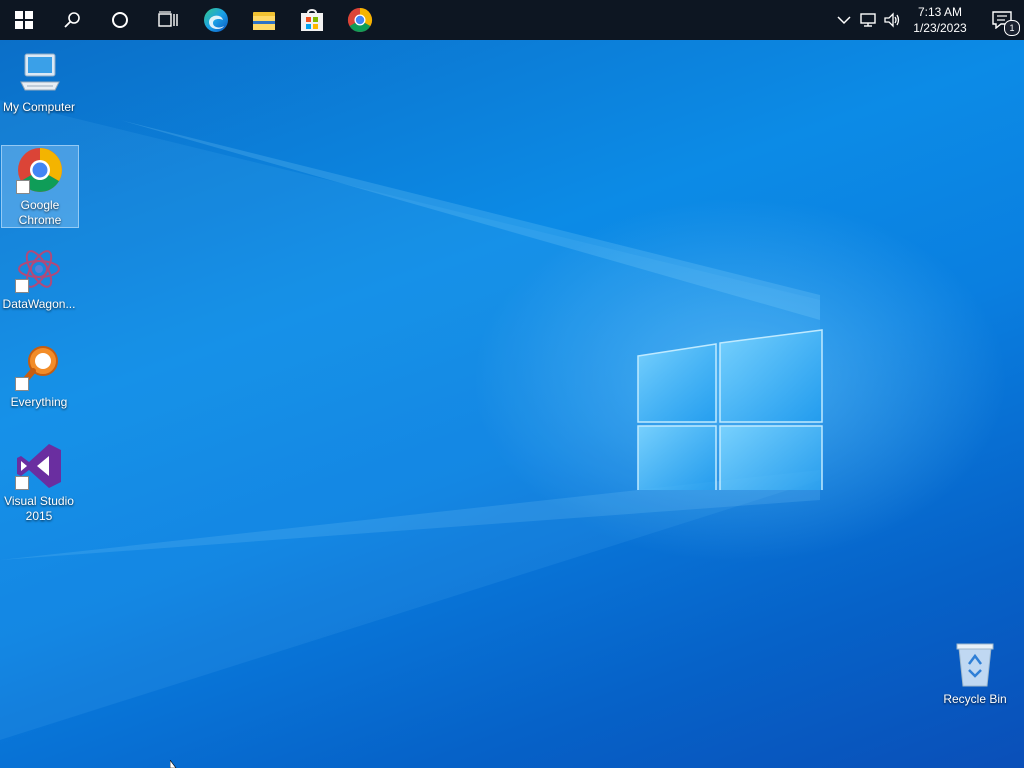  What do you see at coordinates (39, 107) in the screenshot?
I see `desktop-icon-label: My Computer` at bounding box center [39, 107].